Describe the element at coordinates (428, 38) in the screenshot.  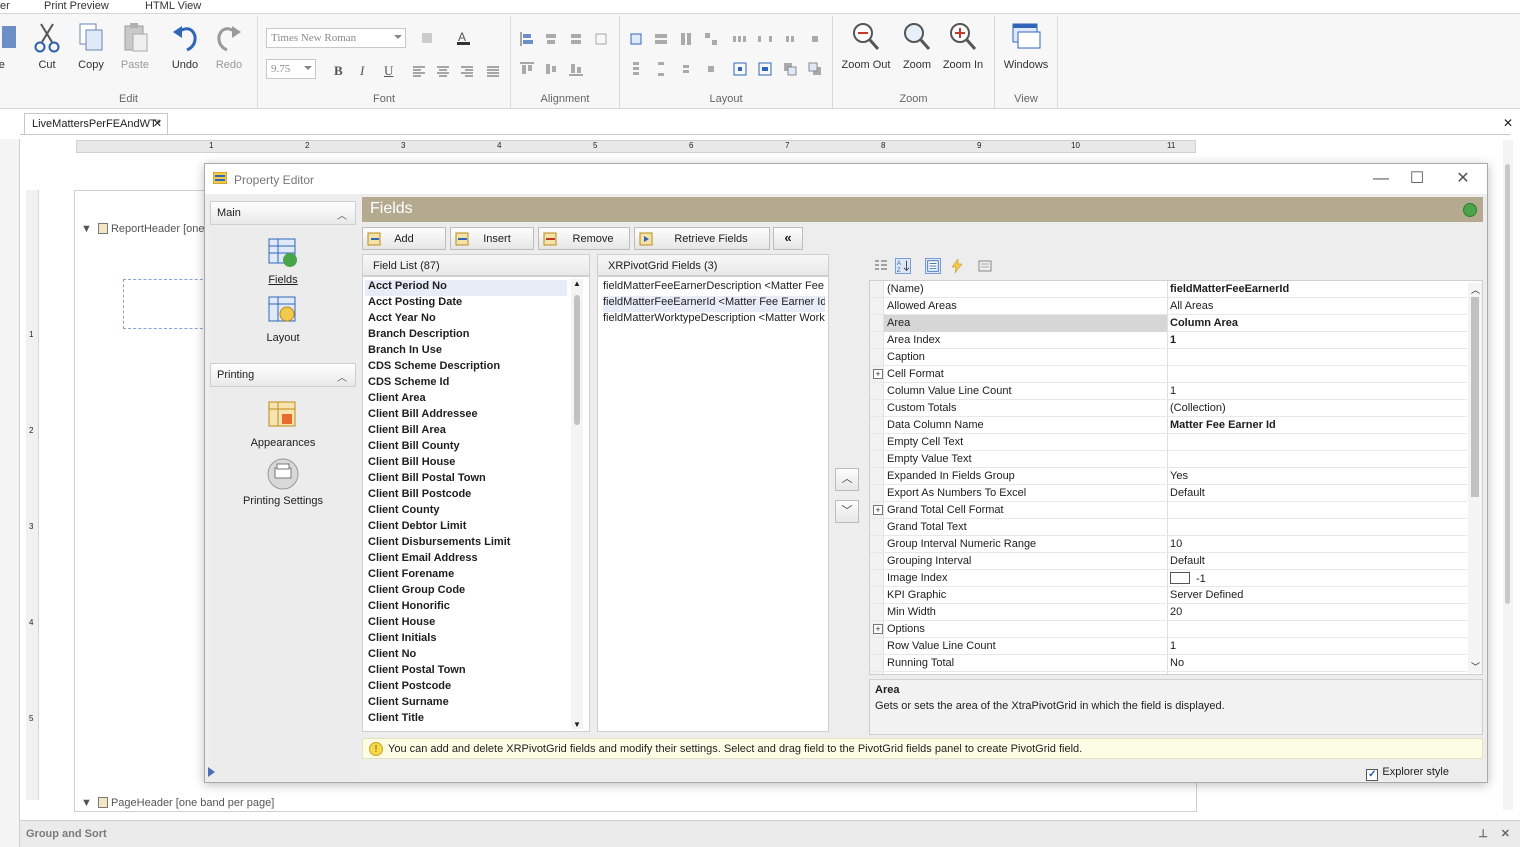
I see `font-color-picker-icon` at that location.